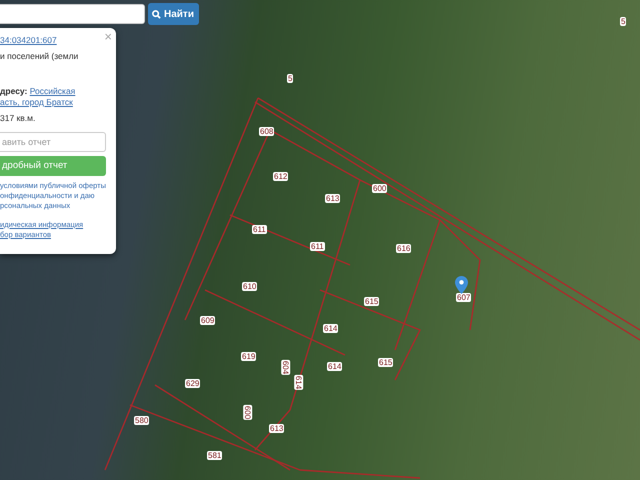 The image size is (640, 480). What do you see at coordinates (266, 131) in the screenshot?
I see `parcel-number-label: 608` at bounding box center [266, 131].